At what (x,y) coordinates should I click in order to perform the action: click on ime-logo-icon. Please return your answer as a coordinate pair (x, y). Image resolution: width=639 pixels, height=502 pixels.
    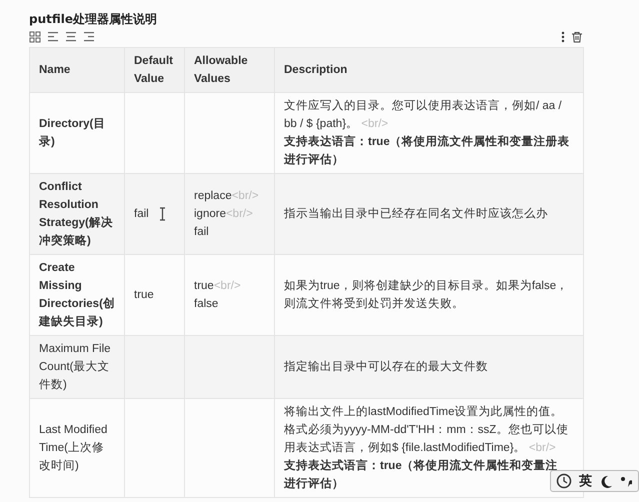
    Looking at the image, I should click on (564, 481).